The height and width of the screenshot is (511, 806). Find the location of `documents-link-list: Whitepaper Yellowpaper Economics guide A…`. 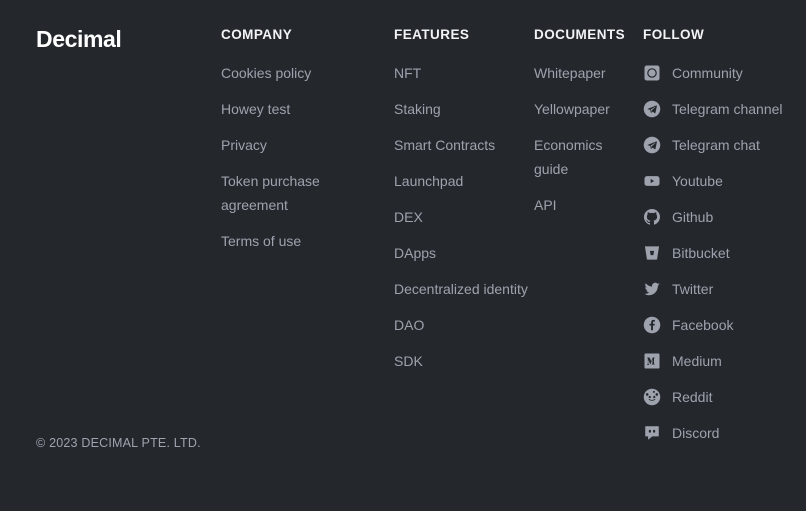

documents-link-list: Whitepaper Yellowpaper Economics guide A… is located at coordinates (586, 139).